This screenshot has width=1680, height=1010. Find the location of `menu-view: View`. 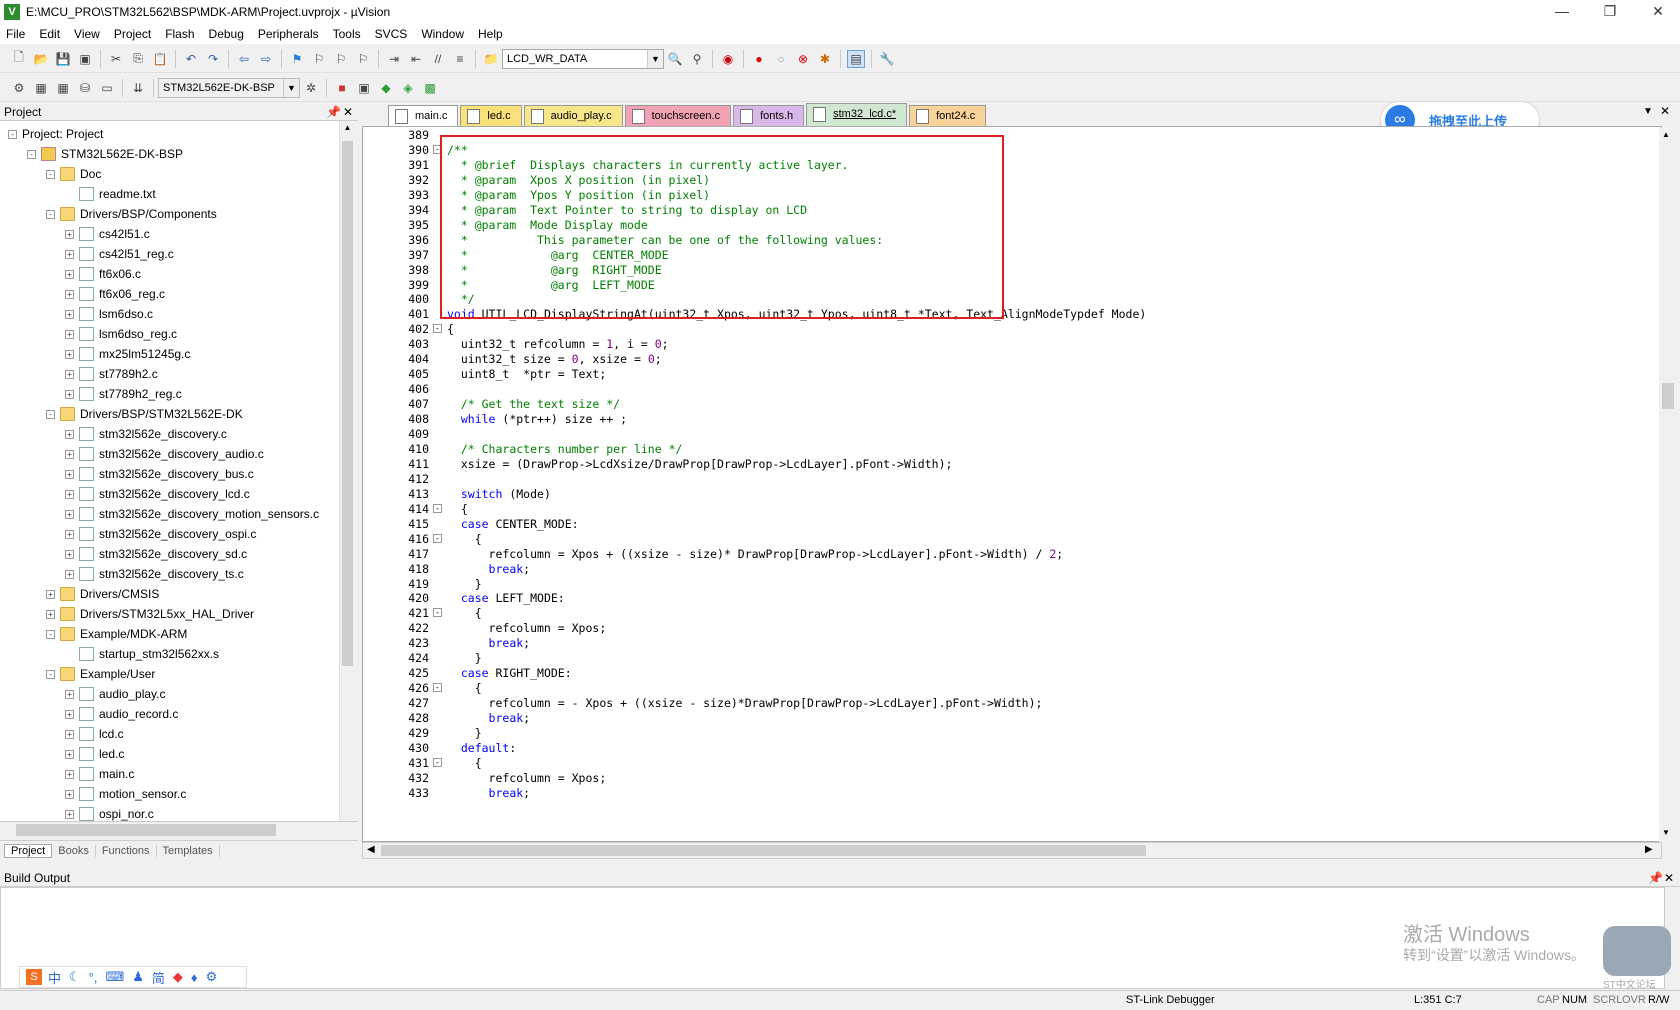

menu-view: View is located at coordinates (87, 34).